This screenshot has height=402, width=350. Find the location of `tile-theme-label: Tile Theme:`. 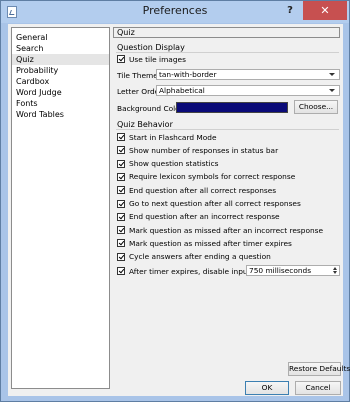

tile-theme-label: Tile Theme: is located at coordinates (139, 75).